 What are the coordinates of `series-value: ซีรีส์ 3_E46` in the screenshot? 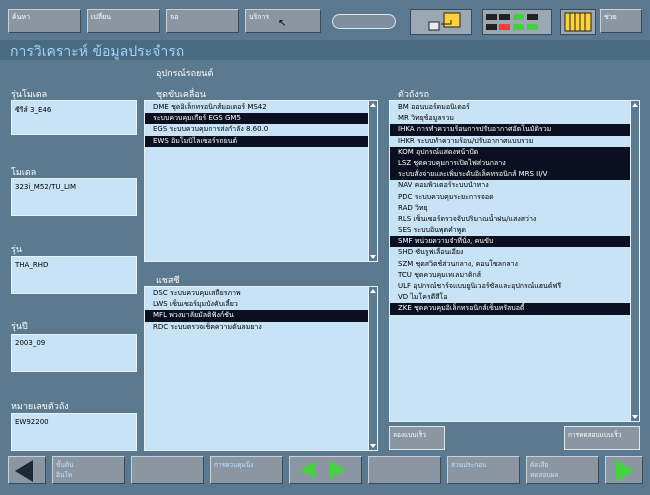 It's located at (33, 110).